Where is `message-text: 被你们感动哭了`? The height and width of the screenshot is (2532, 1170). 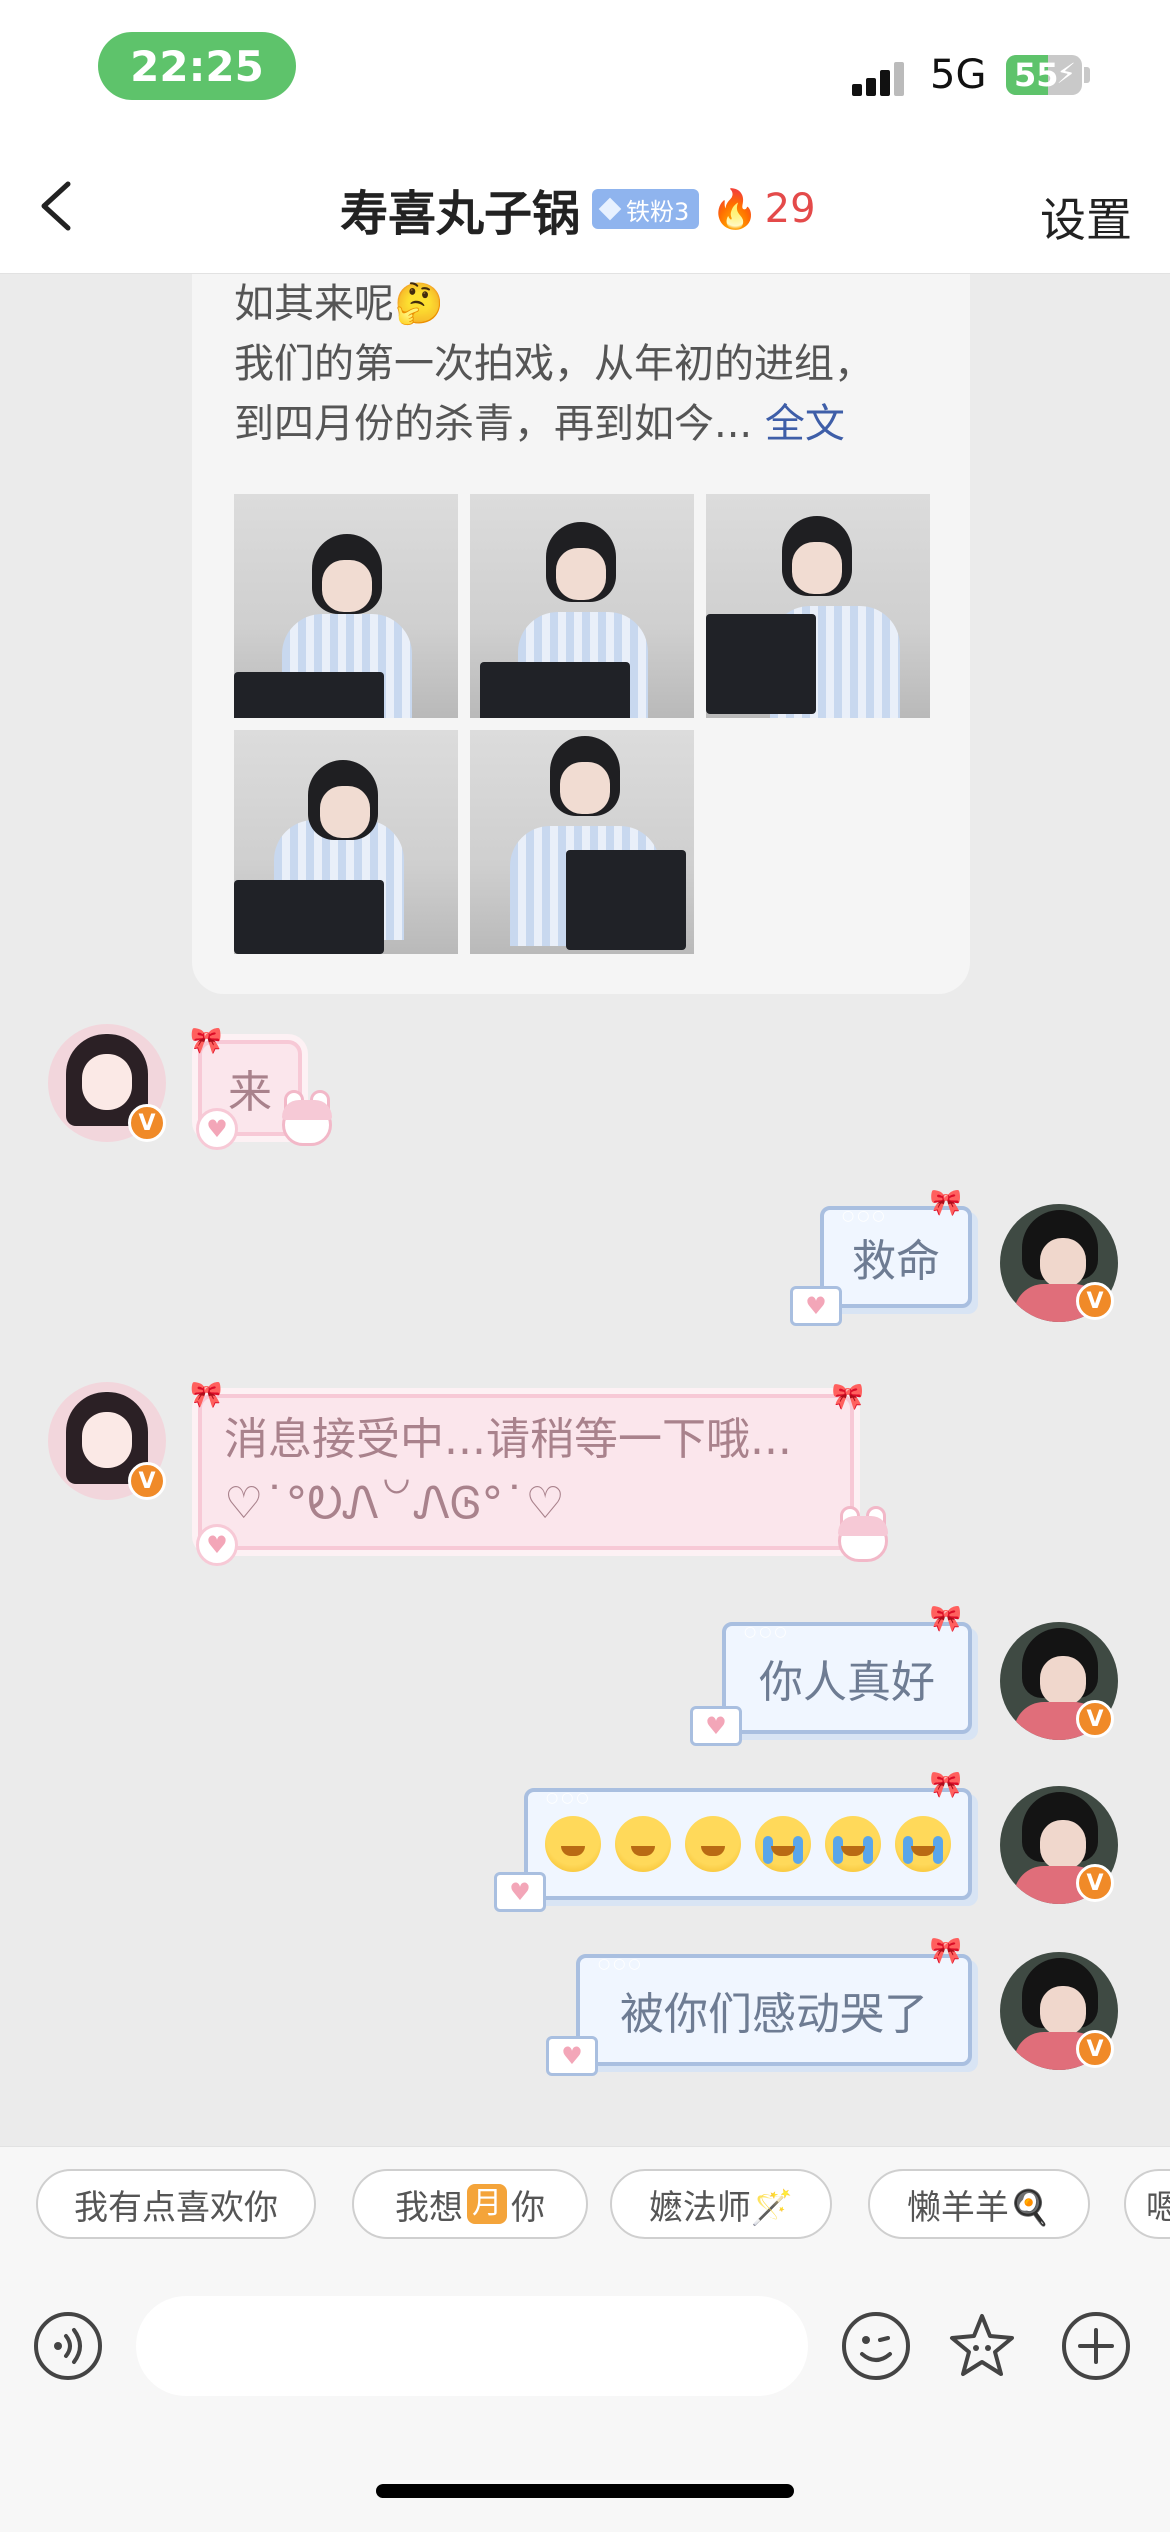
message-text: 被你们感动哭了 is located at coordinates (774, 2014).